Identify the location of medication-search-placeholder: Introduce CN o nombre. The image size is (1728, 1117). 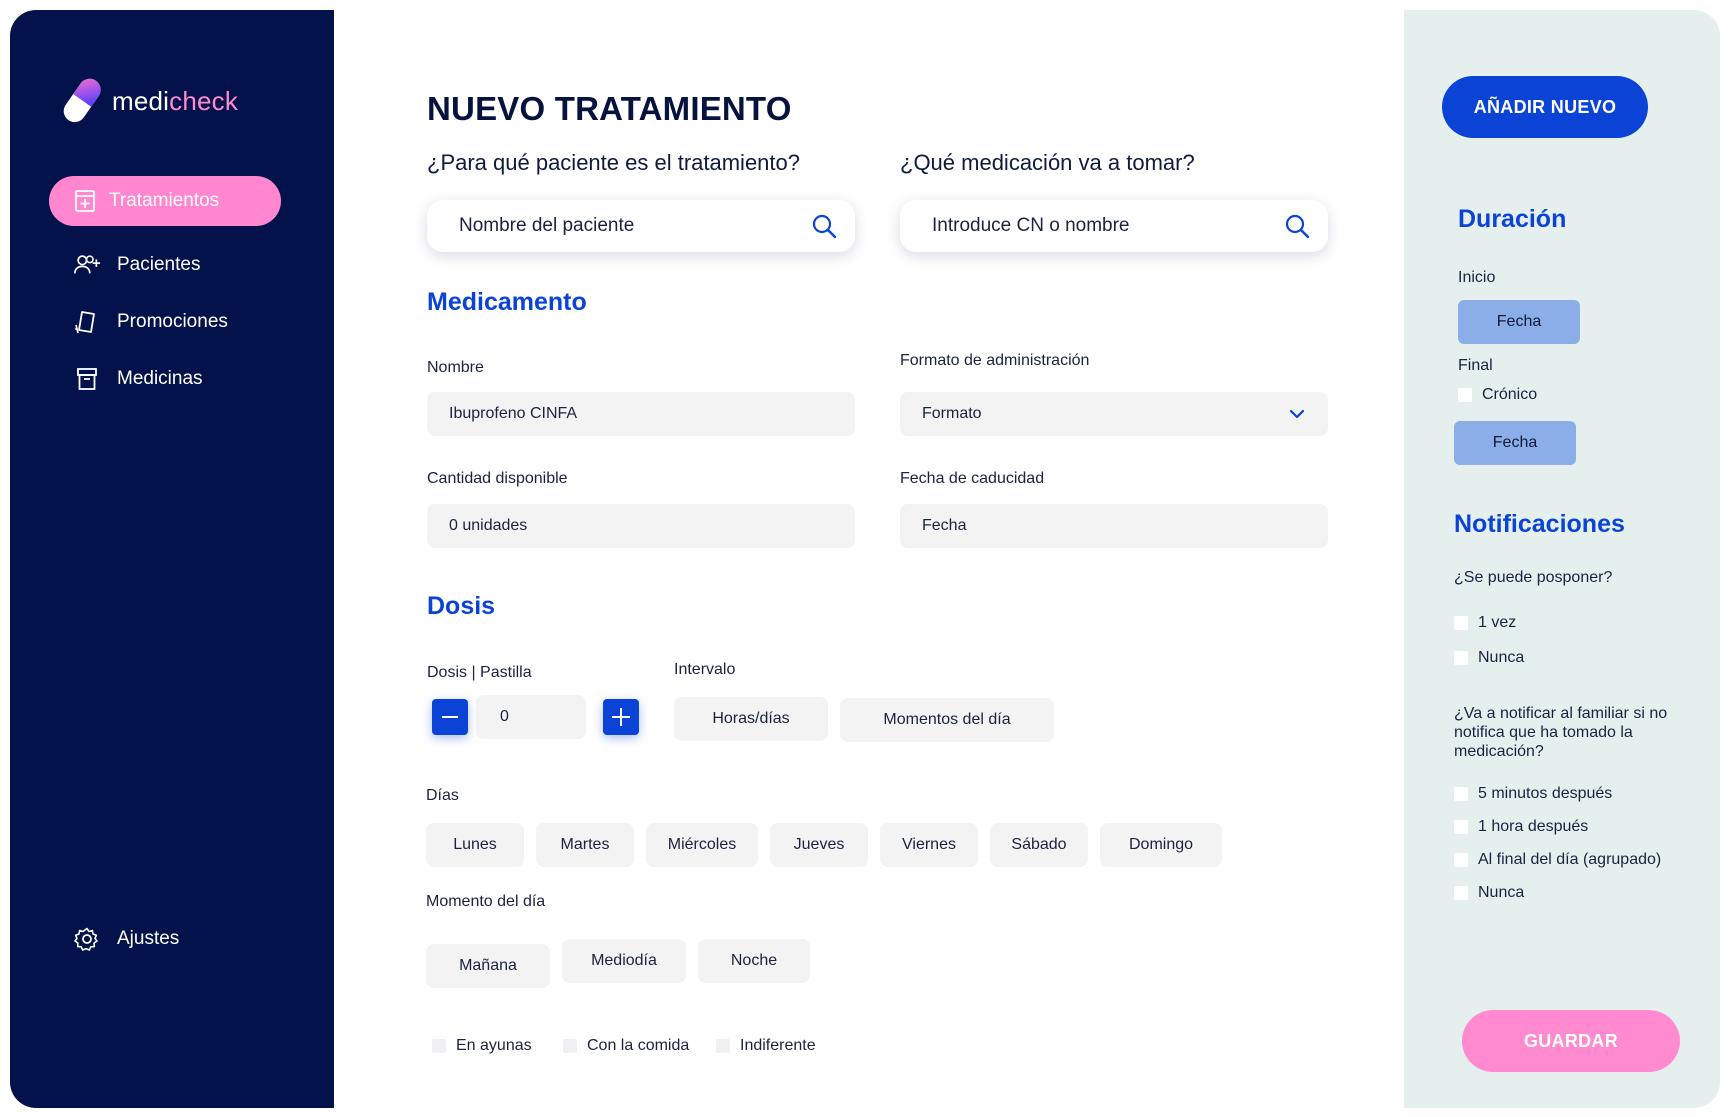
(1031, 225).